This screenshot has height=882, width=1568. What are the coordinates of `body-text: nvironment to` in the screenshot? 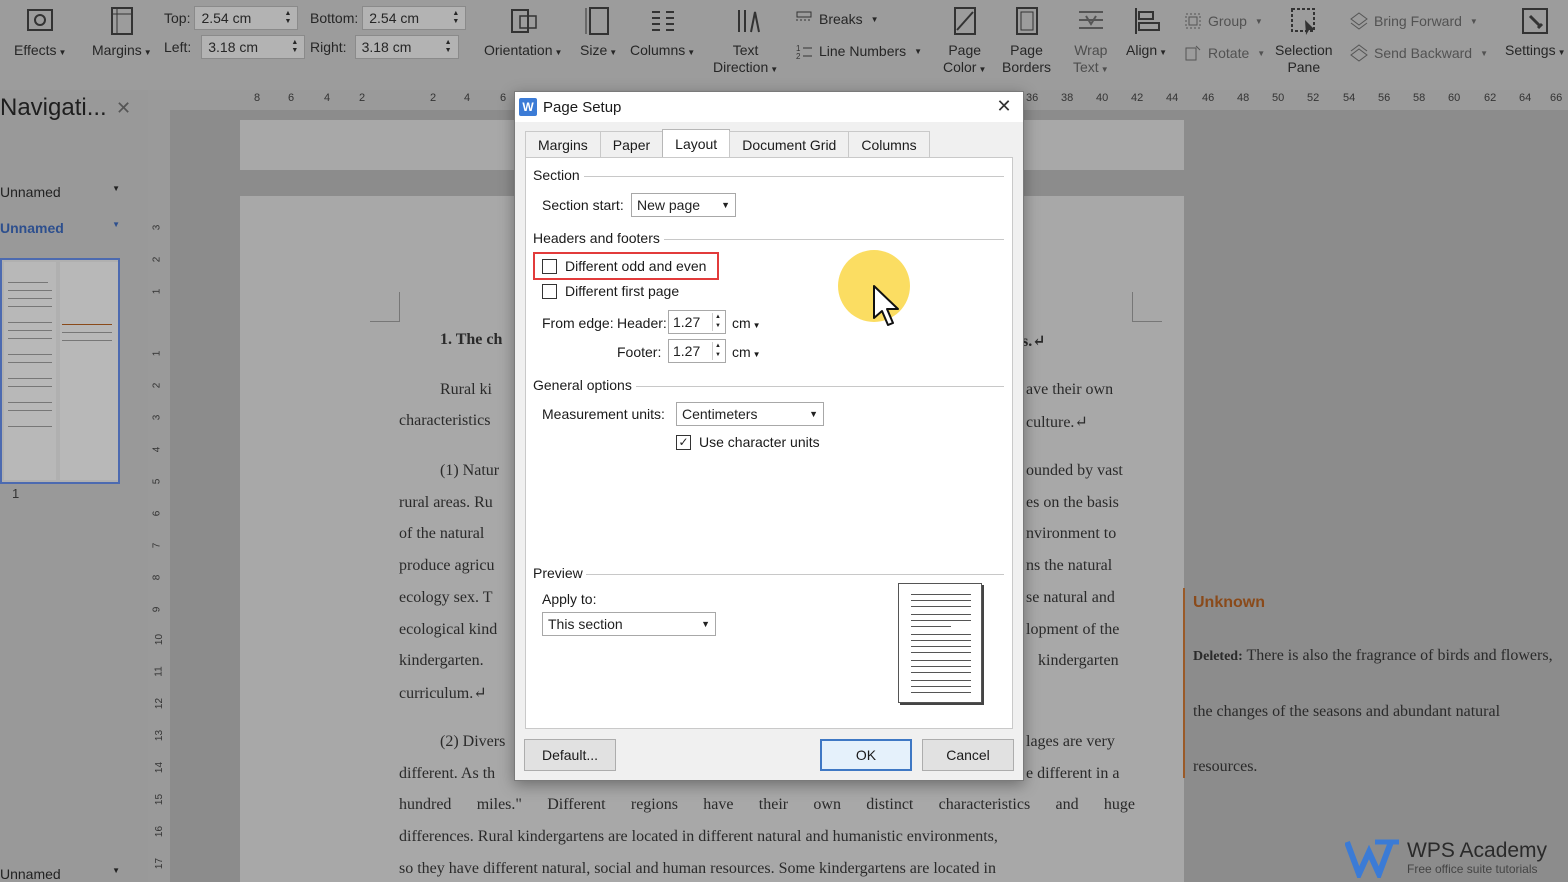 It's located at (1071, 533).